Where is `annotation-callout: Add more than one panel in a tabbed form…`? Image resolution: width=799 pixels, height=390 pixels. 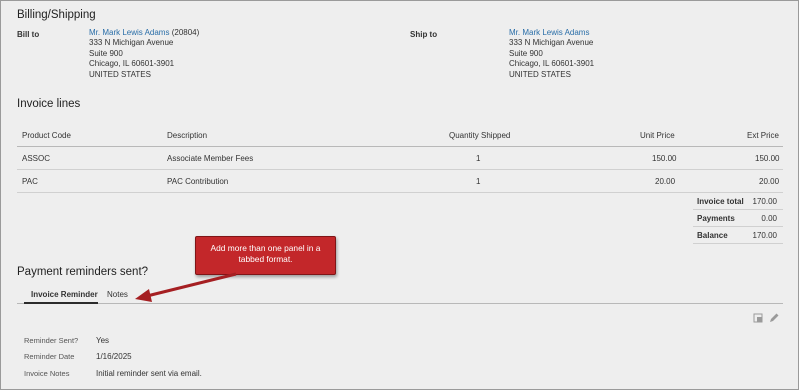 annotation-callout: Add more than one panel in a tabbed form… is located at coordinates (265, 255).